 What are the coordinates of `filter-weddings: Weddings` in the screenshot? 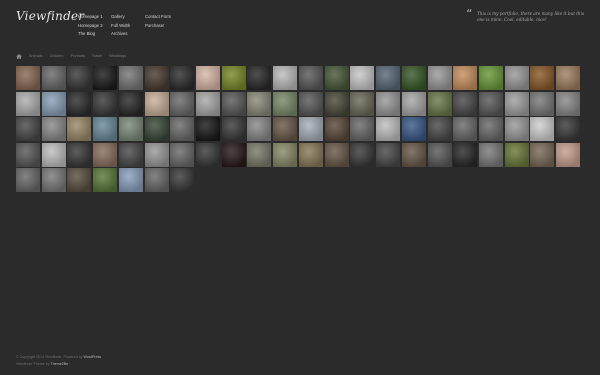 It's located at (117, 56).